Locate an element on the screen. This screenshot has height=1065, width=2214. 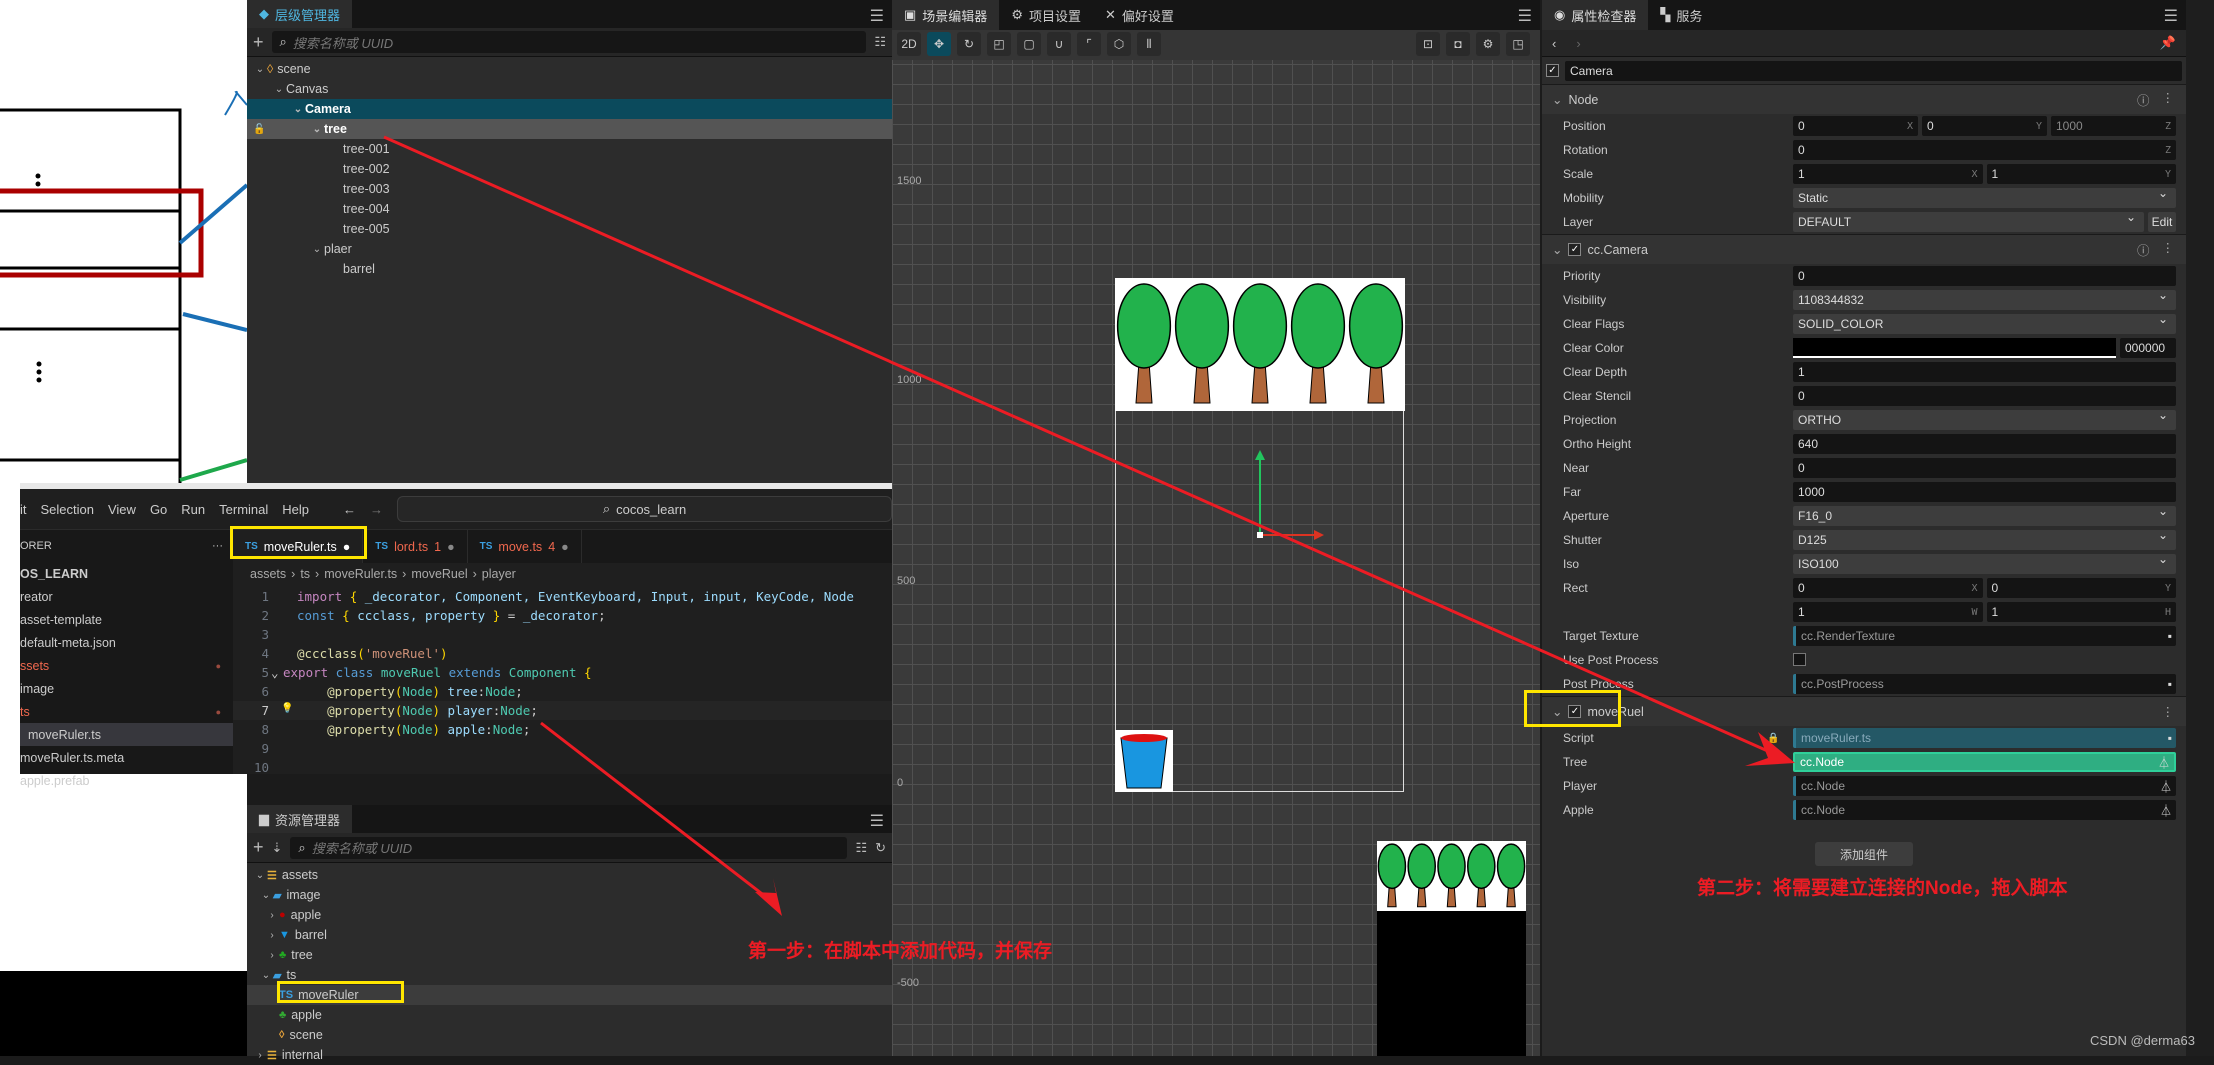
number-input: 0Y is located at coordinates (2081, 588).